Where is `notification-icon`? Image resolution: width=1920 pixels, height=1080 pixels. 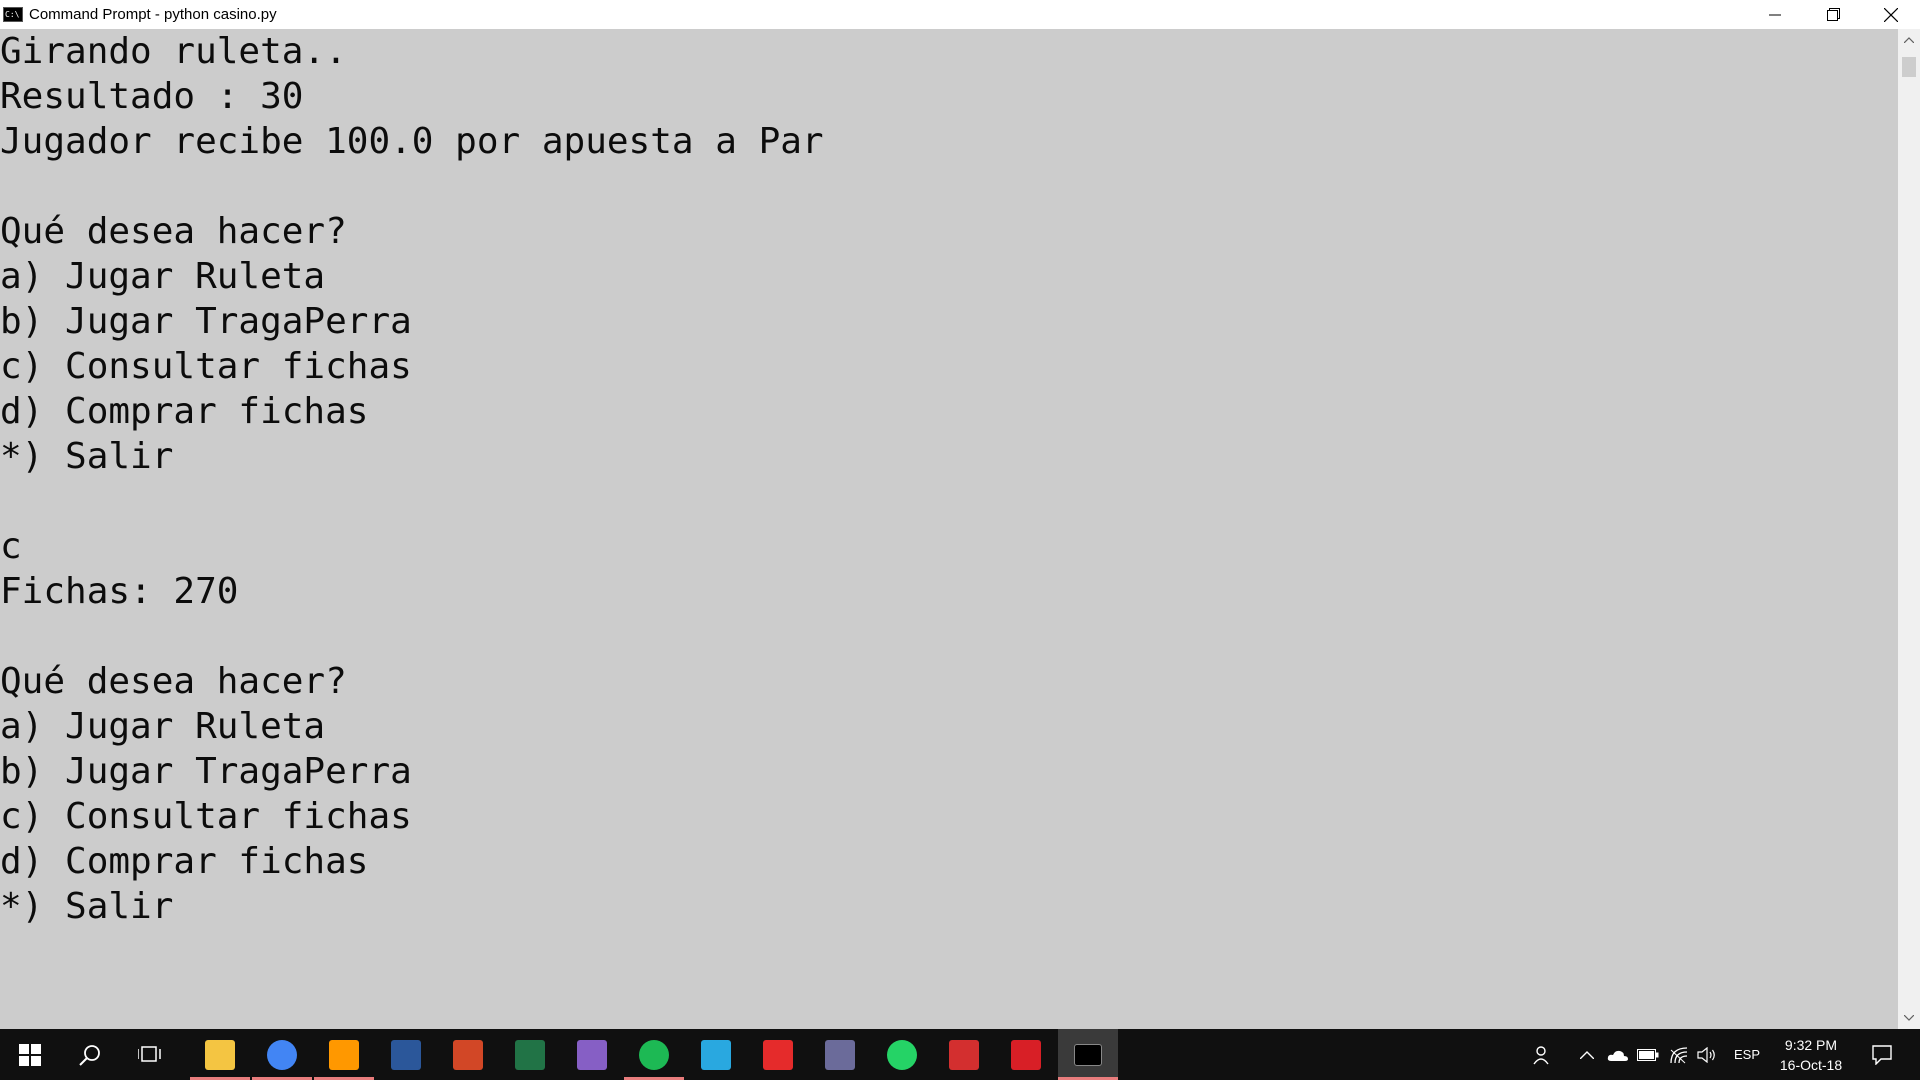 notification-icon is located at coordinates (1882, 1054).